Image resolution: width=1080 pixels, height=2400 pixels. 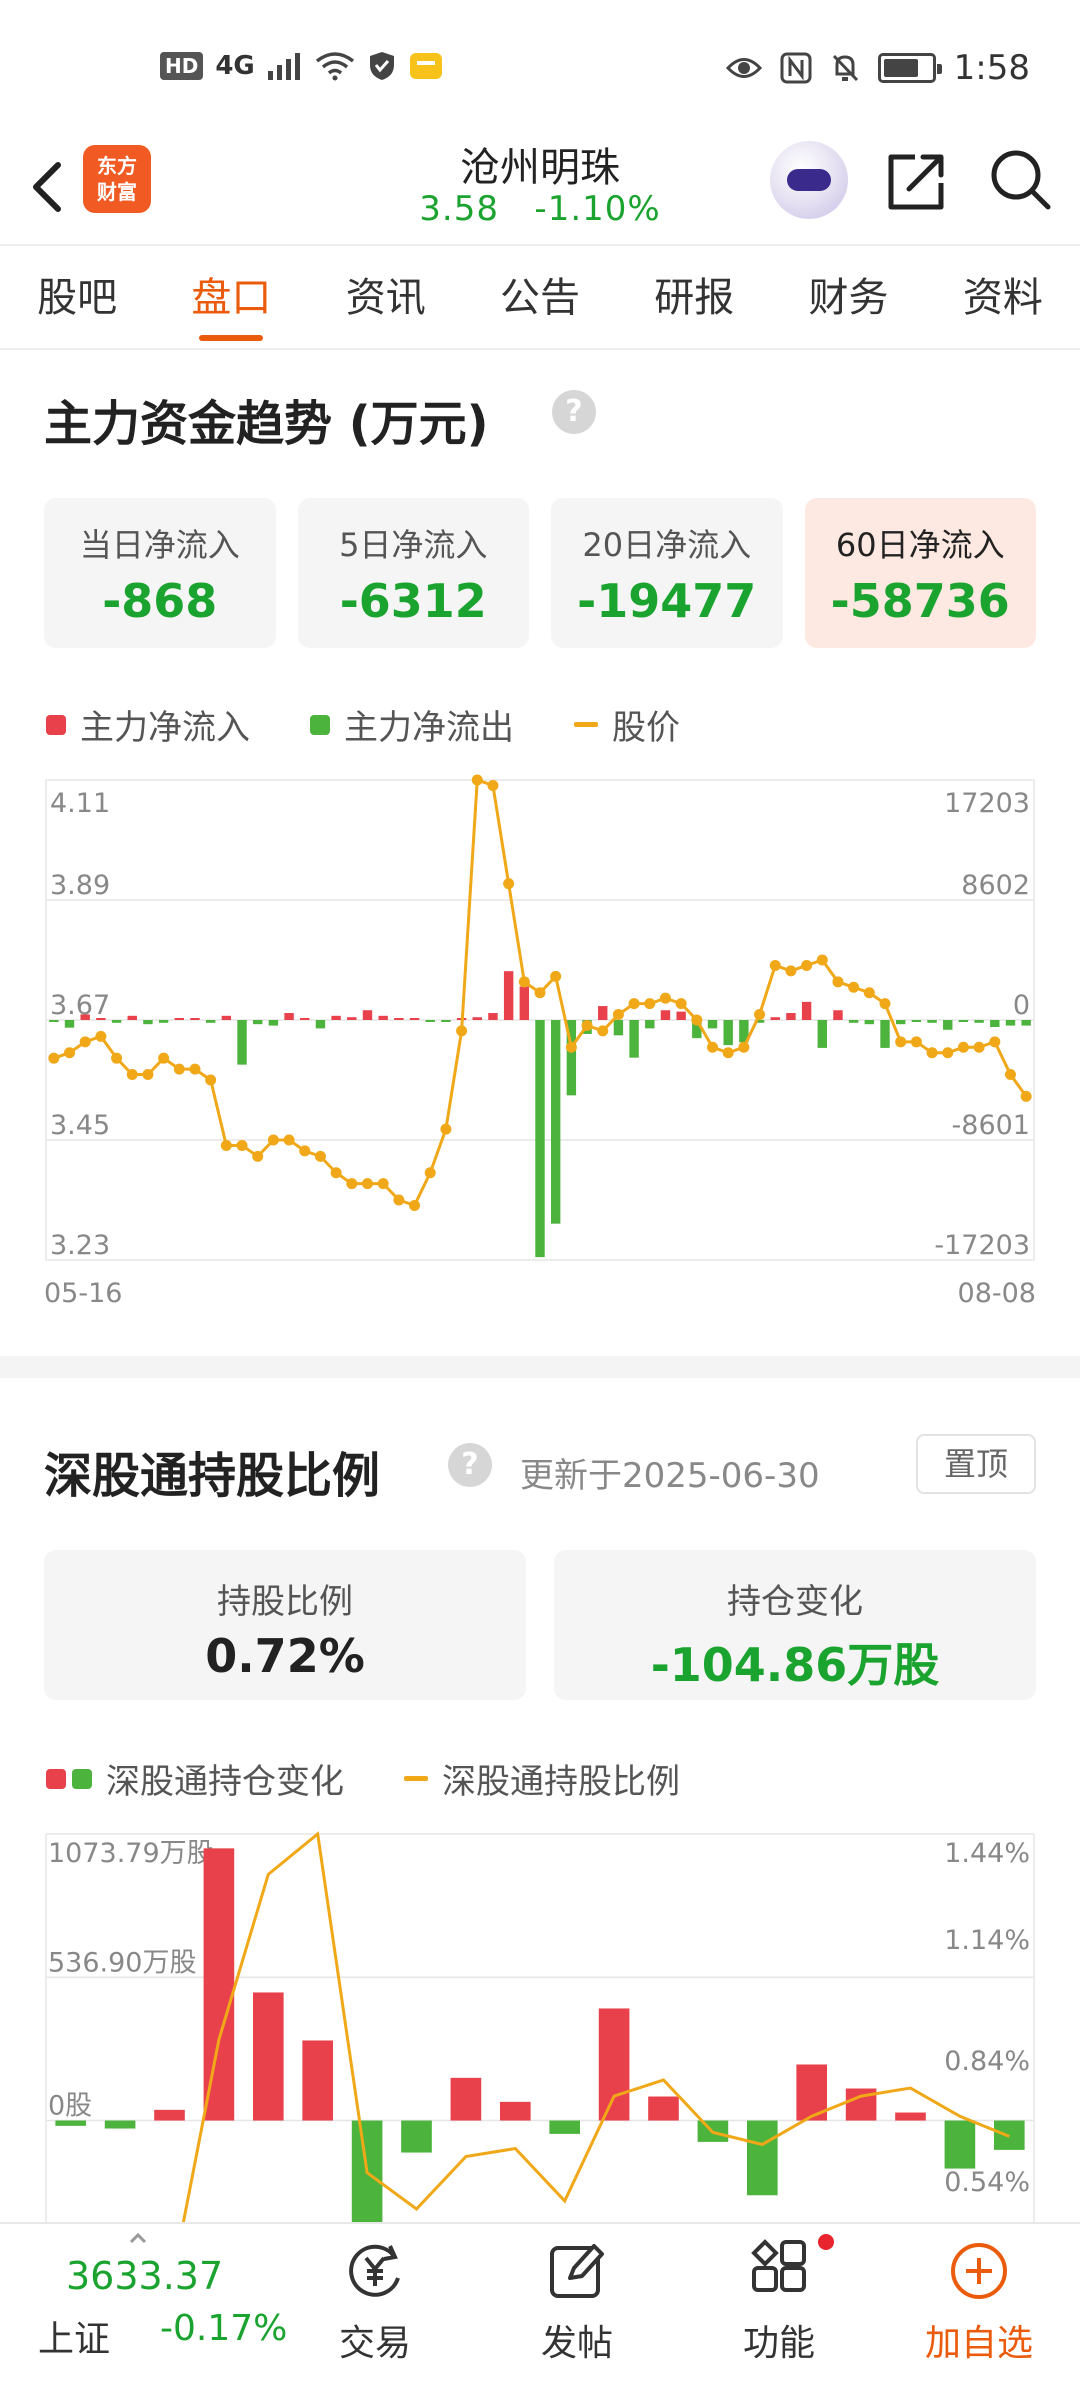 I want to click on card-60d-inflow: 60日净流入 -58736, so click(x=920, y=573).